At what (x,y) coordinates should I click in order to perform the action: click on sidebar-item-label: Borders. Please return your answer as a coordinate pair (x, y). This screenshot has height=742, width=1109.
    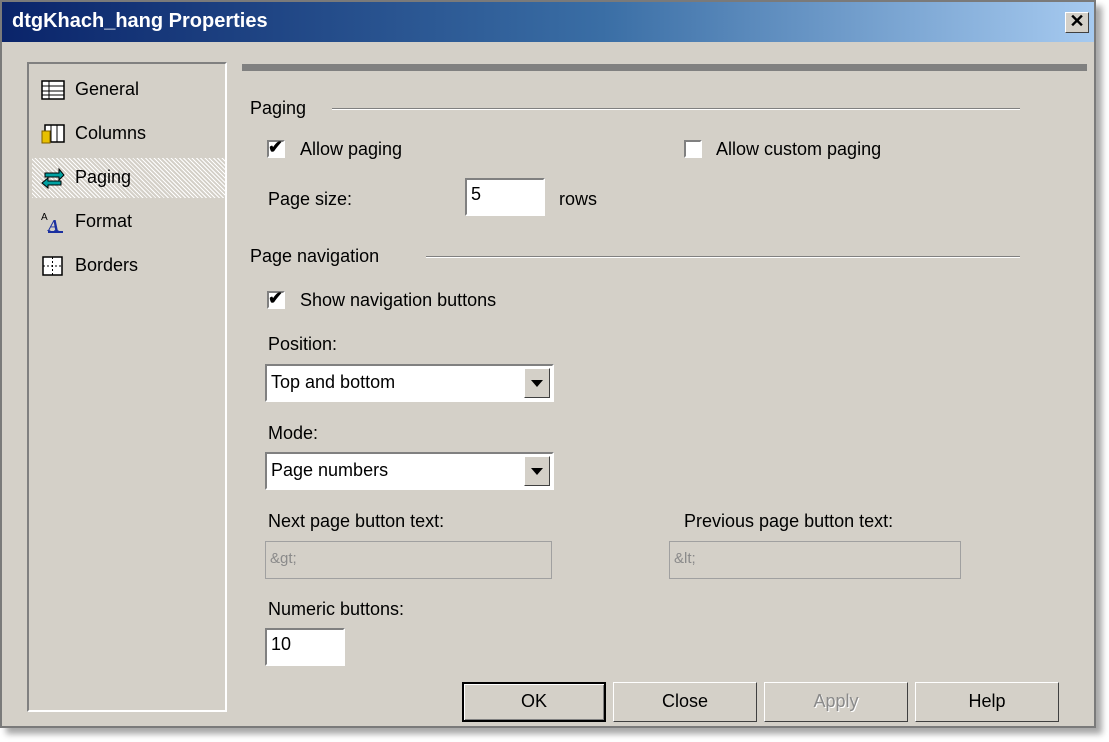
    Looking at the image, I should click on (107, 265).